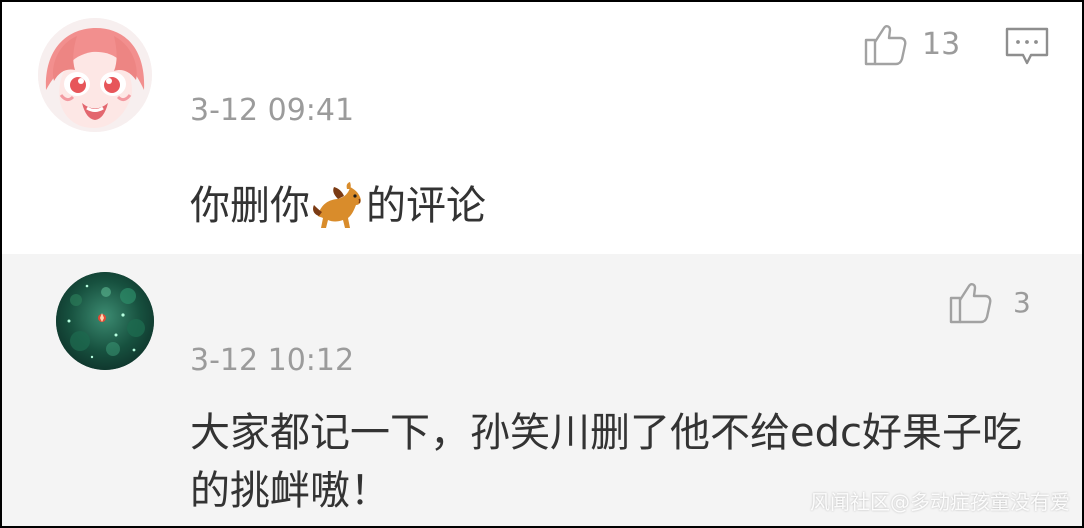 The image size is (1084, 528). Describe the element at coordinates (941, 44) in the screenshot. I see `like-count: 13` at that location.